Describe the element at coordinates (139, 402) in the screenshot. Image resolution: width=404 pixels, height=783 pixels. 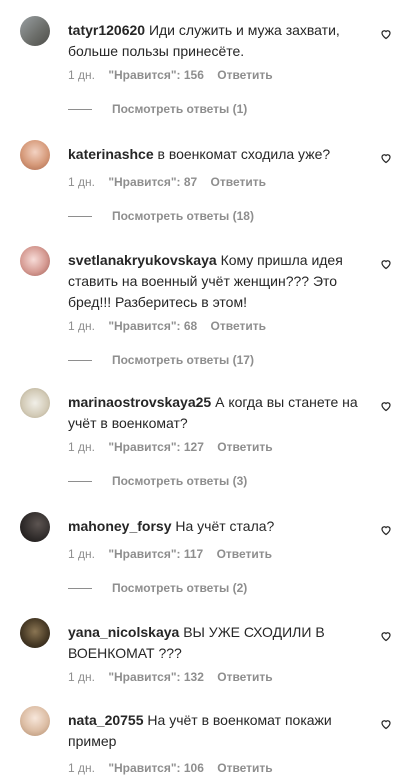
I see `comment-username: marinaostrovskaya25` at that location.